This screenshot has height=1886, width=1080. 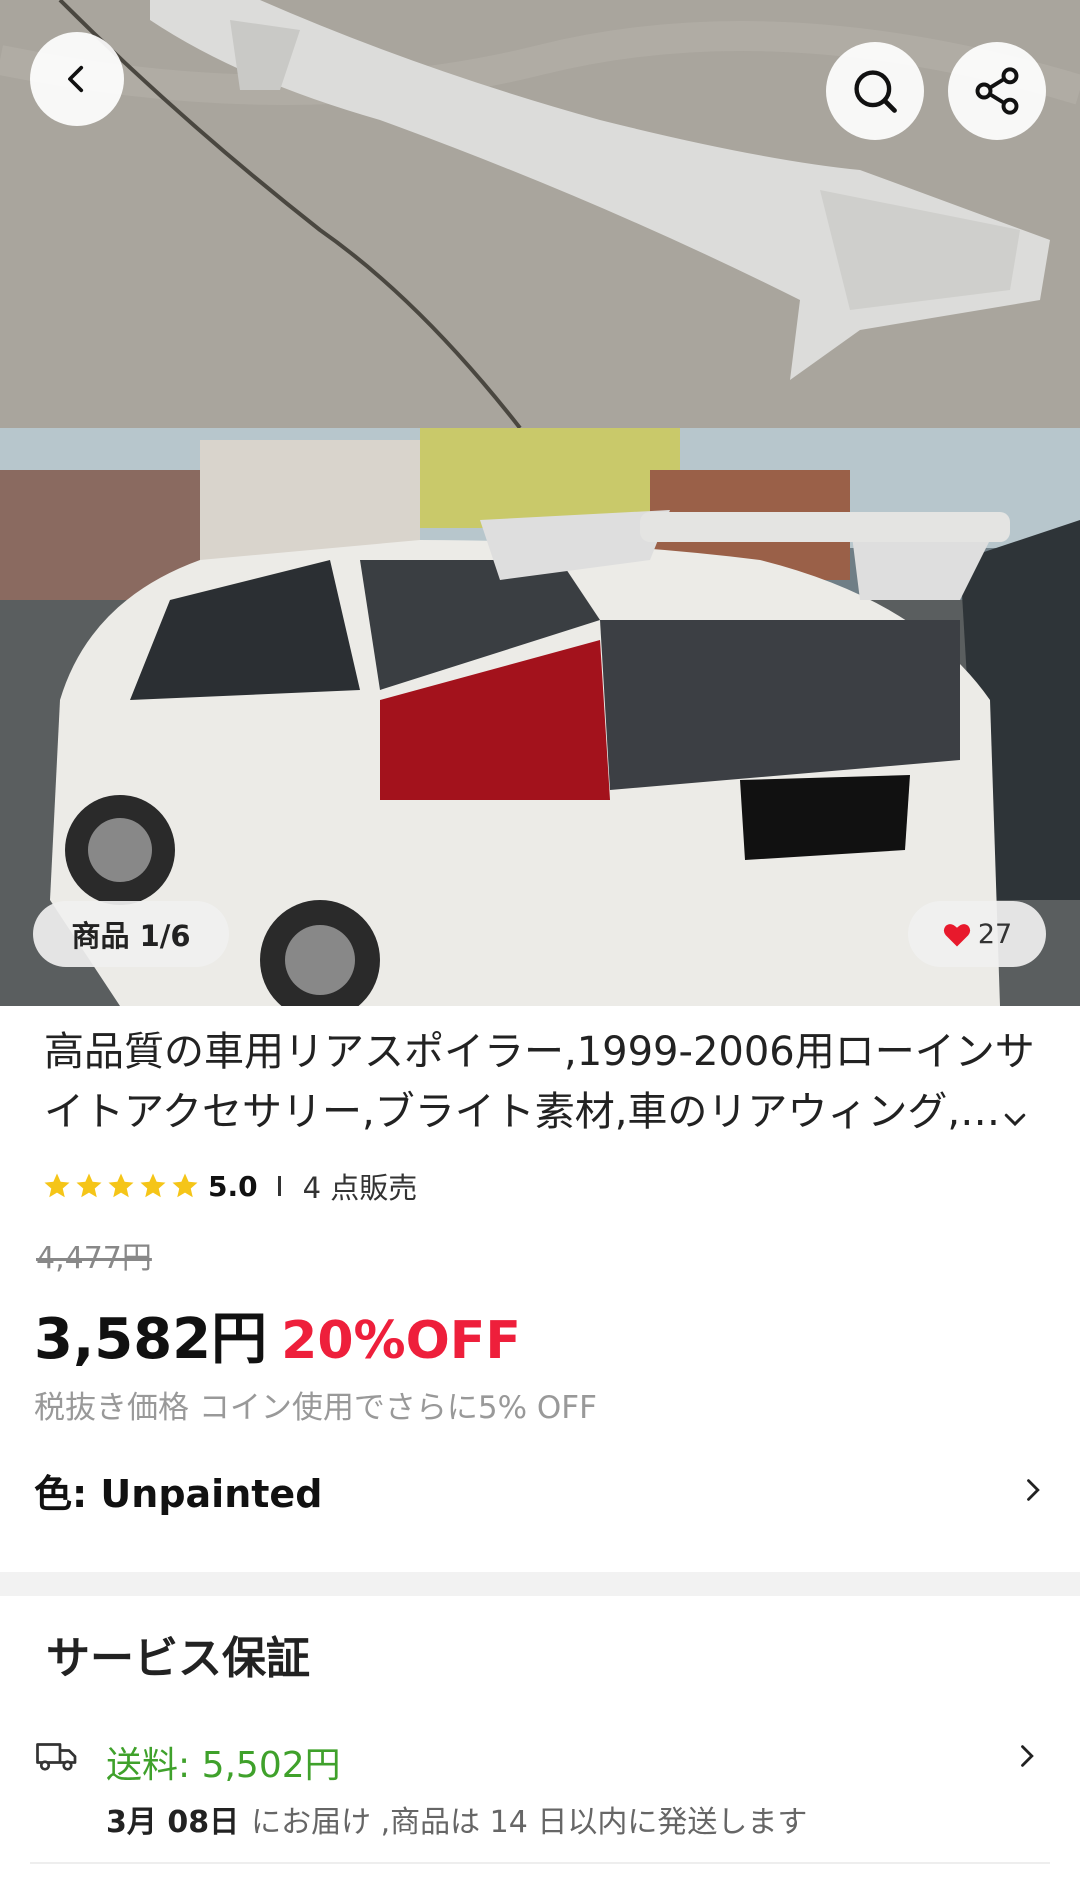 I want to click on like-button: 27, so click(x=977, y=934).